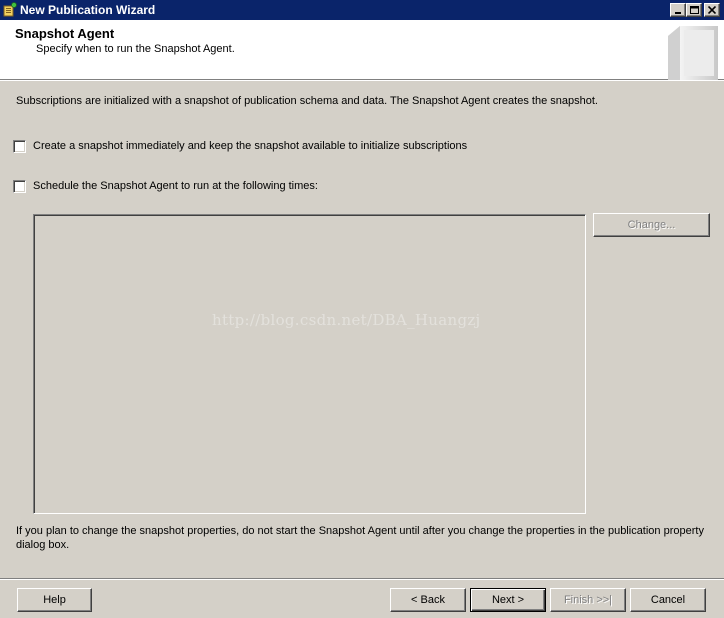  I want to click on finish-button: Finish >>|, so click(588, 600).